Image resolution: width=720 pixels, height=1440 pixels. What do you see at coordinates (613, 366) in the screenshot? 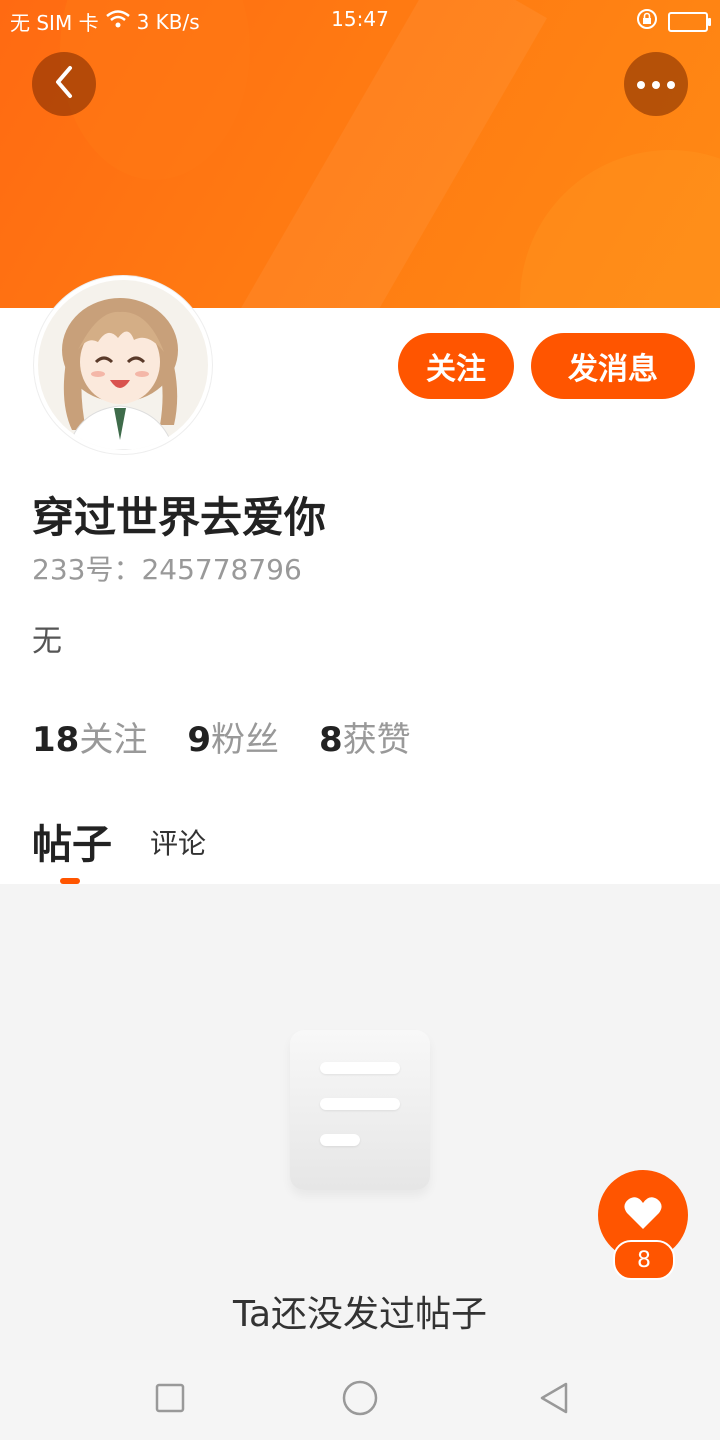
I see `send-message-button: 发消息` at bounding box center [613, 366].